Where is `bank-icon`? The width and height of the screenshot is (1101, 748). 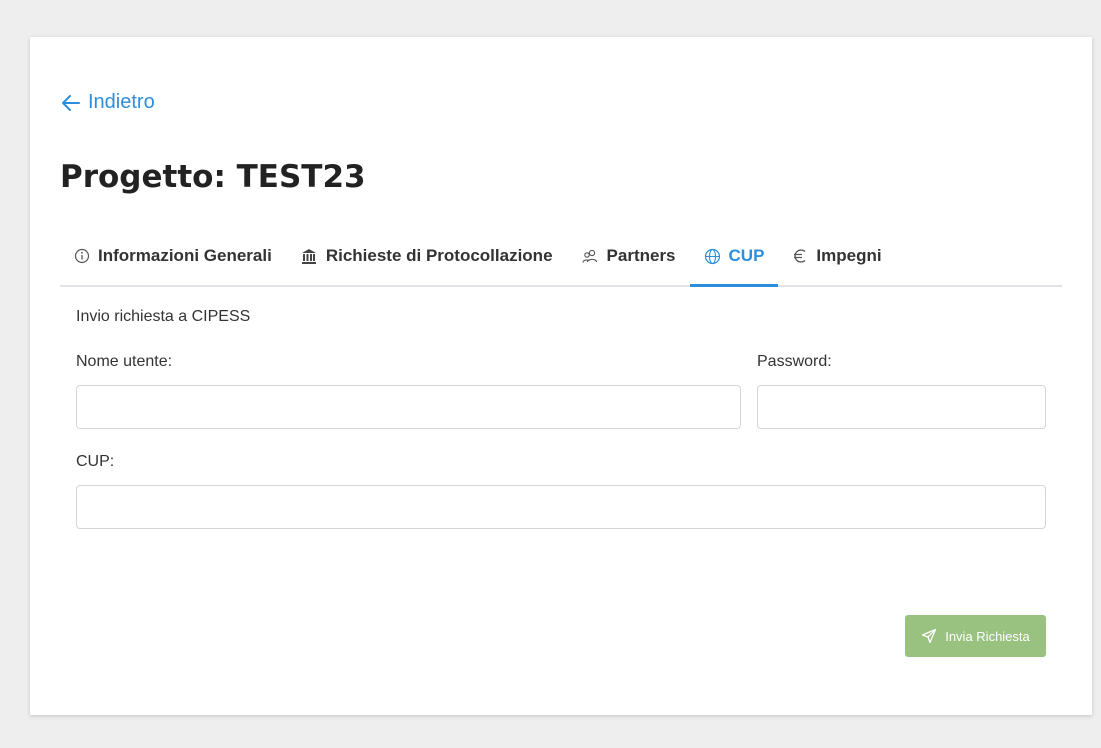 bank-icon is located at coordinates (308, 256).